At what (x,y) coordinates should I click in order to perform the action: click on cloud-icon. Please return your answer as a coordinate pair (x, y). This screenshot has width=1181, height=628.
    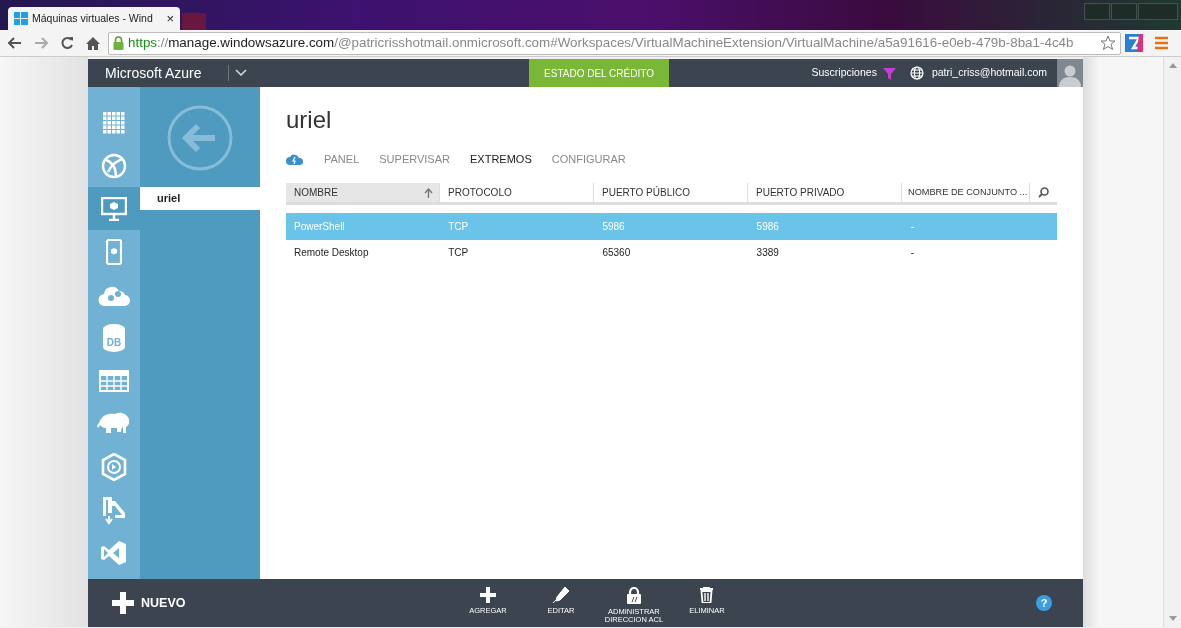
    Looking at the image, I should click on (295, 159).